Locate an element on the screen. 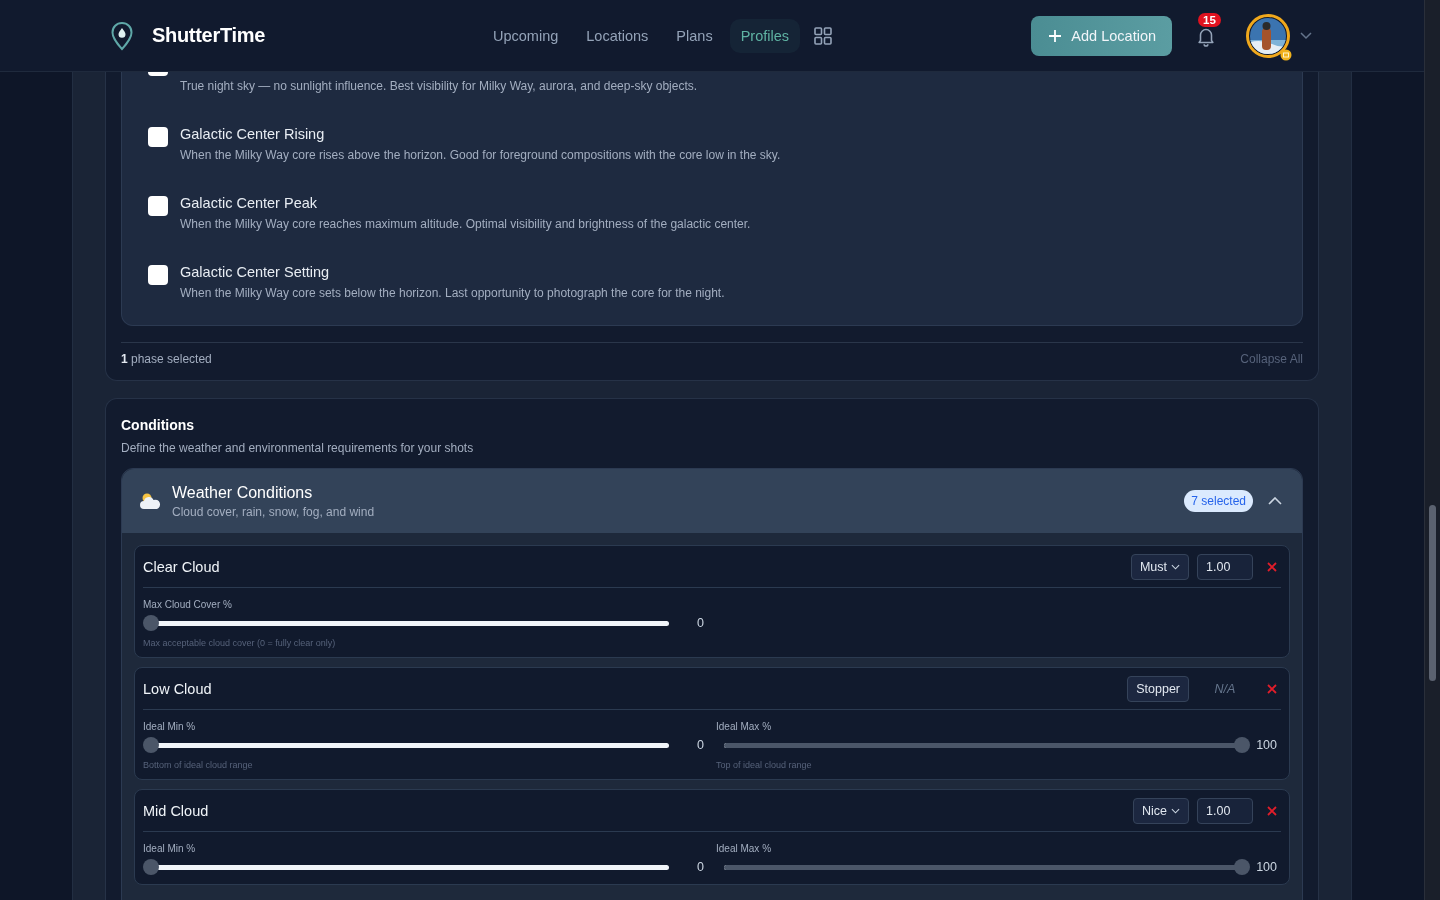 The height and width of the screenshot is (900, 1440). selected-count: 7 selected is located at coordinates (1218, 501).